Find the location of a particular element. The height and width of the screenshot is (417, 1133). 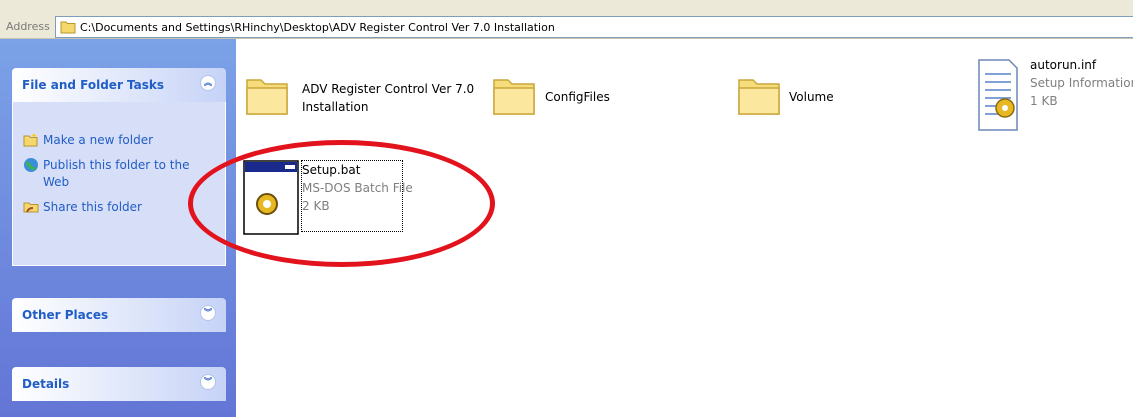

task-label: Publish this folder to the Web is located at coordinates (116, 173).